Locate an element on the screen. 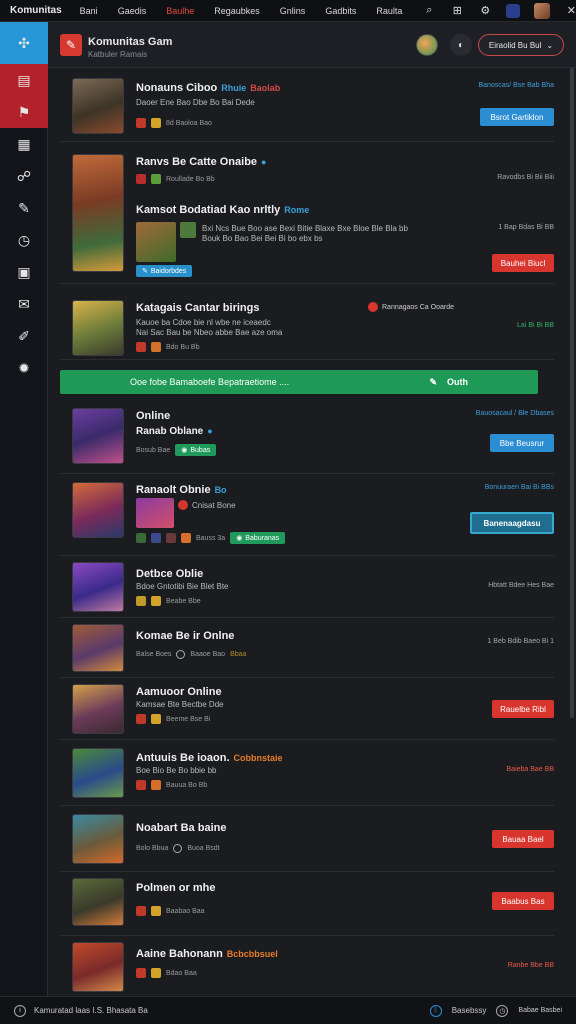 Image resolution: width=576 pixels, height=1024 pixels. bluetooth-icon: ᛒ is located at coordinates (435, 1010).